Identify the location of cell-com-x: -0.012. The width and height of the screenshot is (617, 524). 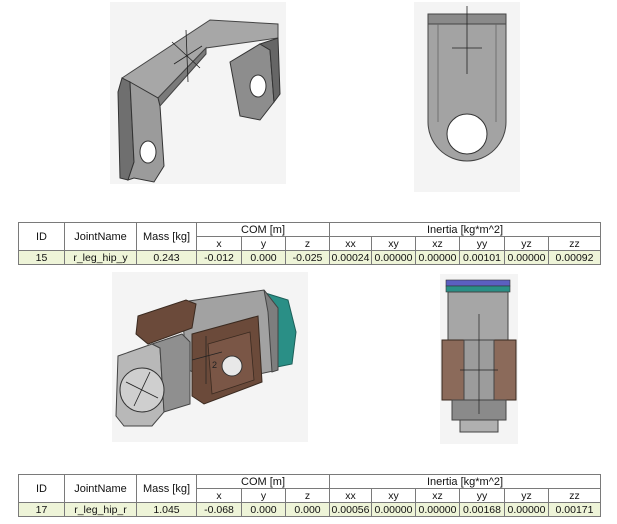
(219, 257).